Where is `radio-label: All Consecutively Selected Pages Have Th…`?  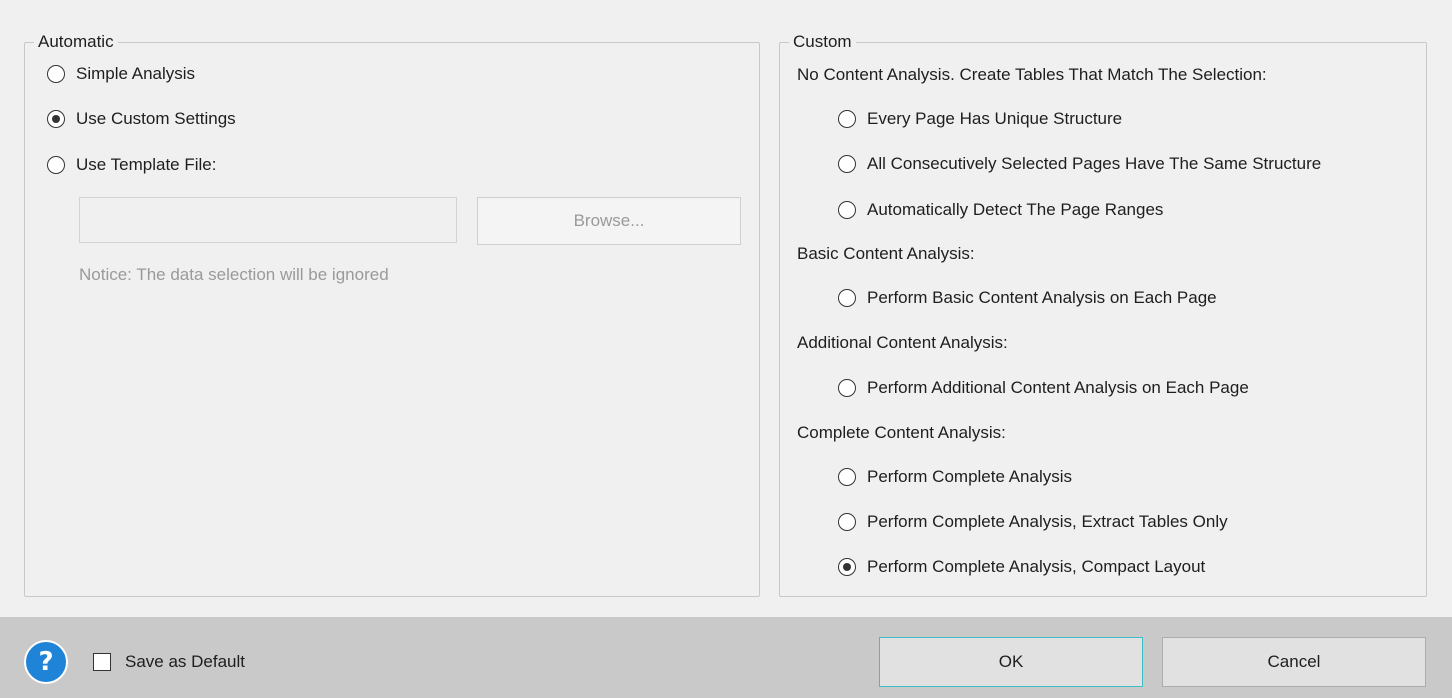 radio-label: All Consecutively Selected Pages Have Th… is located at coordinates (1094, 163).